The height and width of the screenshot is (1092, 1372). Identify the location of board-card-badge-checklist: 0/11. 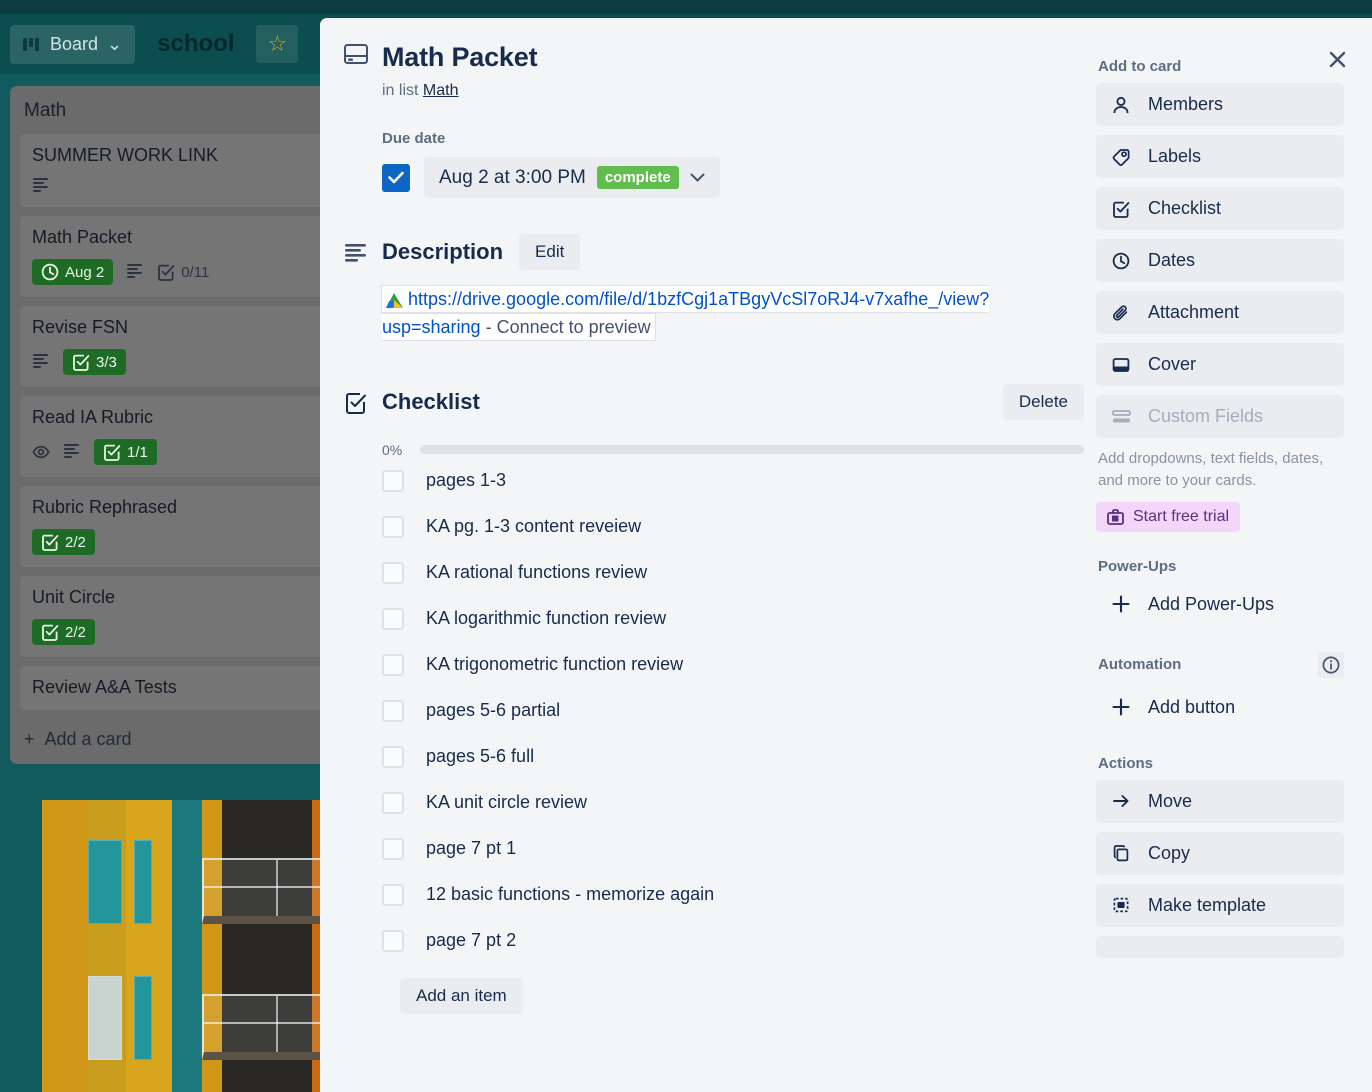
(183, 272).